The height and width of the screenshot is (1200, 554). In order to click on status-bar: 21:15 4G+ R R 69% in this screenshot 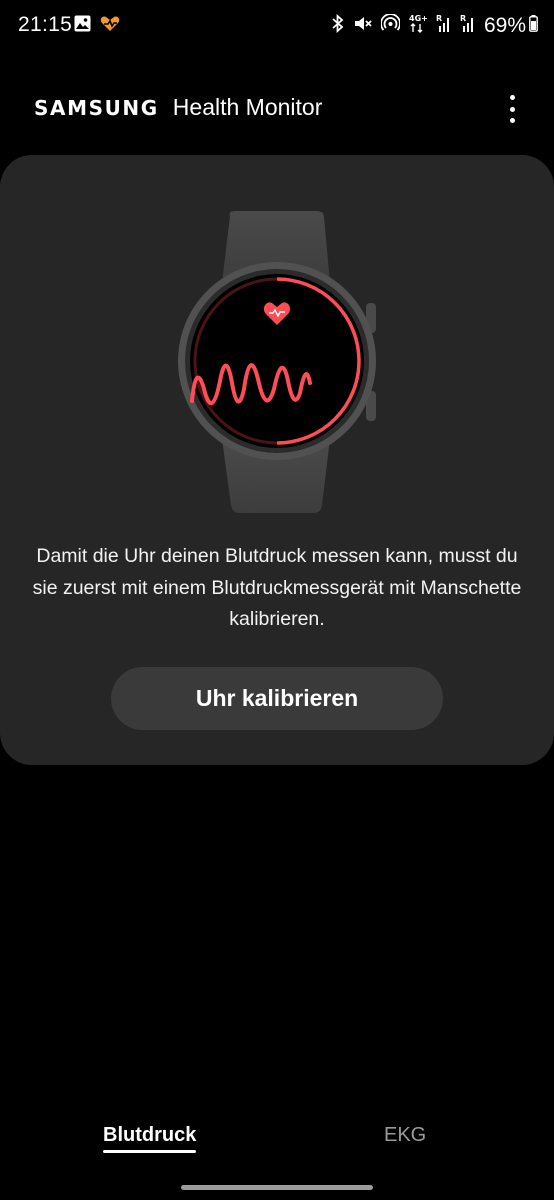, I will do `click(277, 27)`.